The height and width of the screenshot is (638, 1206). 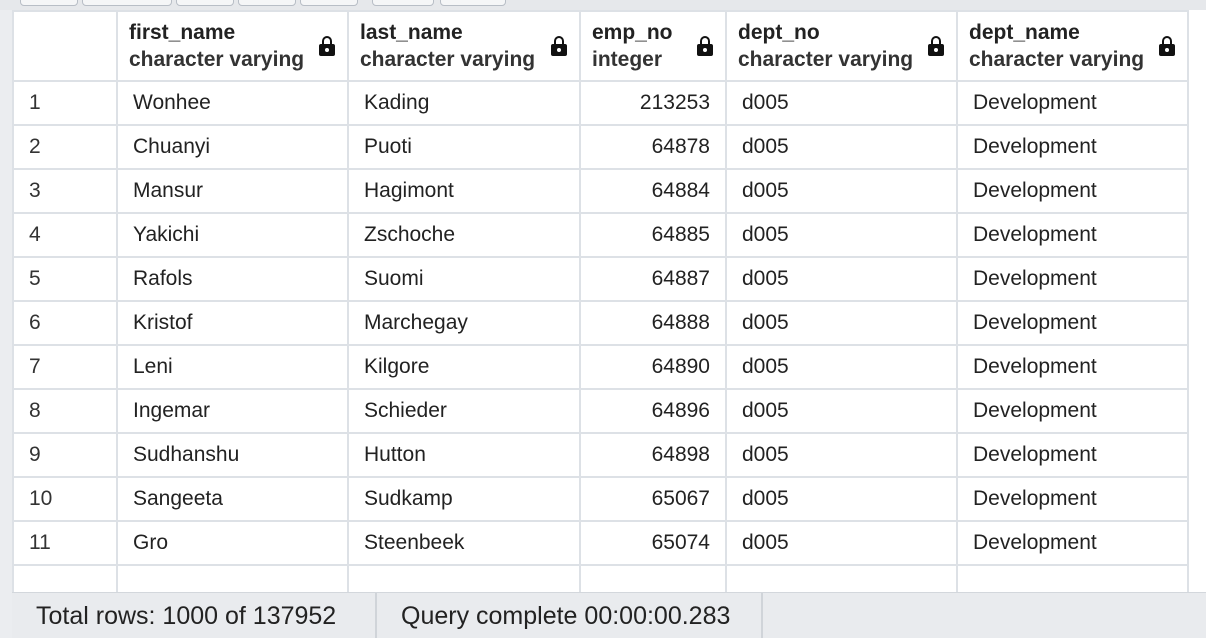 I want to click on emp-no-cell: 64888, so click(x=653, y=323).